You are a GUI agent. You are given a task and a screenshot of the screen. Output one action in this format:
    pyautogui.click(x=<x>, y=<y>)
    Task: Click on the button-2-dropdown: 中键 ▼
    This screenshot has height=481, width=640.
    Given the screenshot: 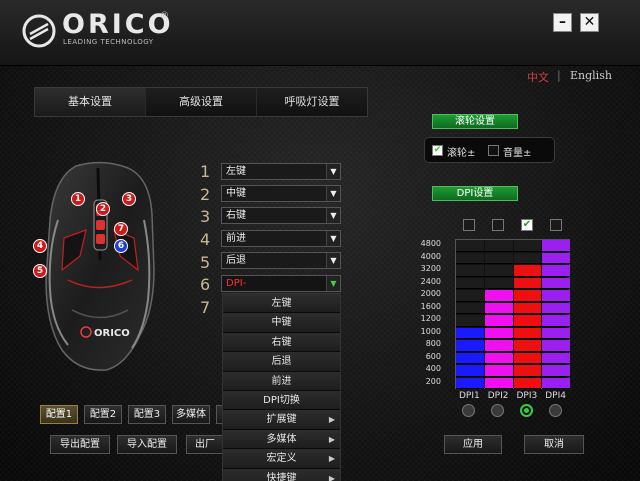 What is the action you would take?
    pyautogui.click(x=281, y=193)
    